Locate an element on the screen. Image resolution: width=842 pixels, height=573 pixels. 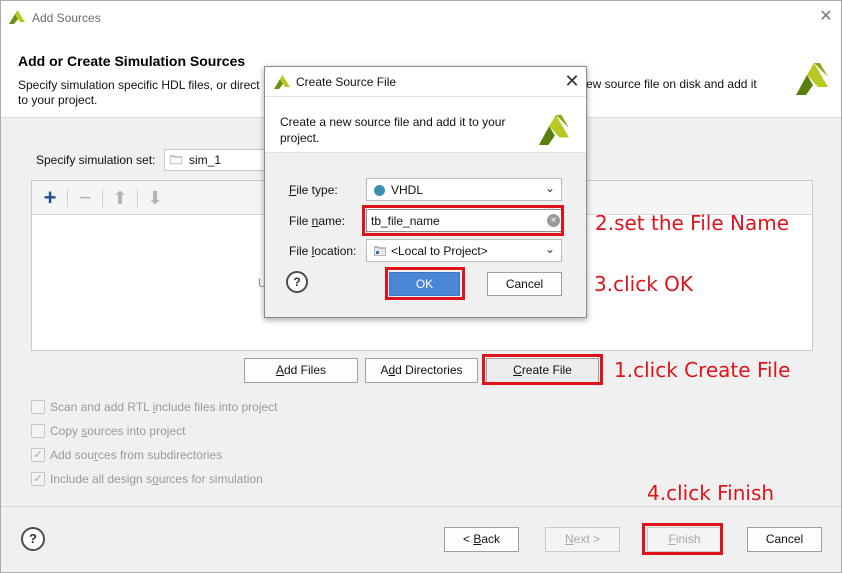
file-location-label-text: ocation: is located at coordinates (335, 251).